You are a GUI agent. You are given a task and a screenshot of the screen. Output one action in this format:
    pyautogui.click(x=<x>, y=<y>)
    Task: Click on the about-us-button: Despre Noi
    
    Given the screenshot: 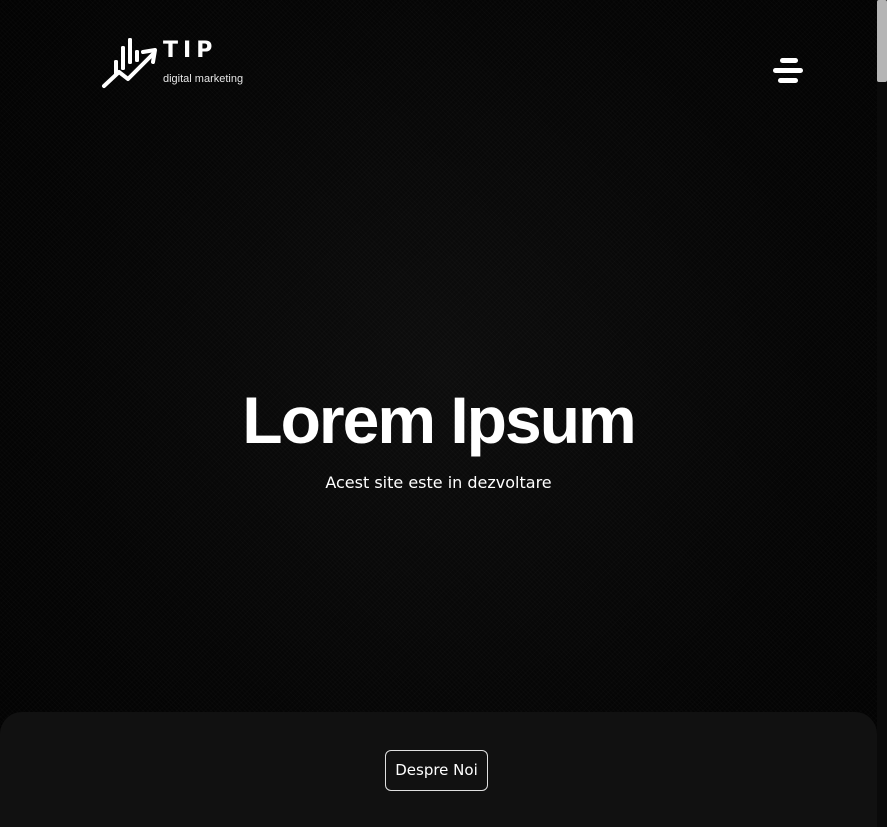 What is the action you would take?
    pyautogui.click(x=436, y=770)
    